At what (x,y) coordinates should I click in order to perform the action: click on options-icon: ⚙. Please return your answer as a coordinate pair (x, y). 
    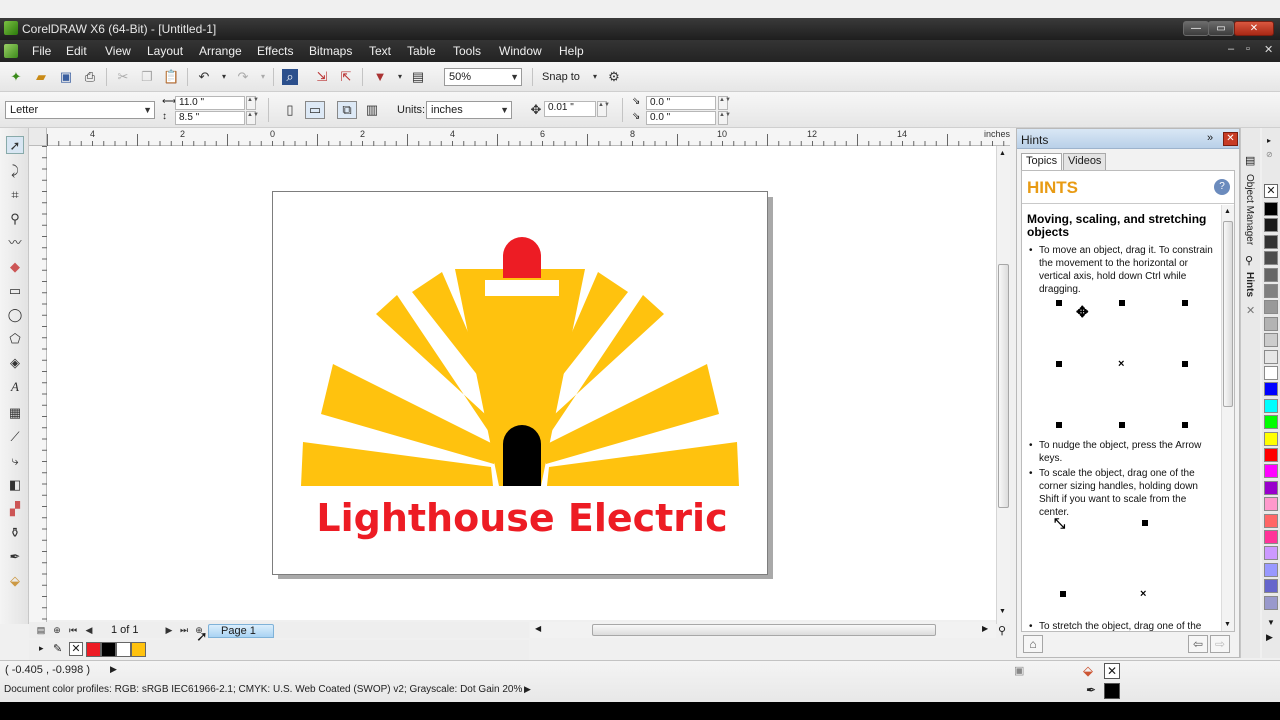
    Looking at the image, I should click on (614, 77).